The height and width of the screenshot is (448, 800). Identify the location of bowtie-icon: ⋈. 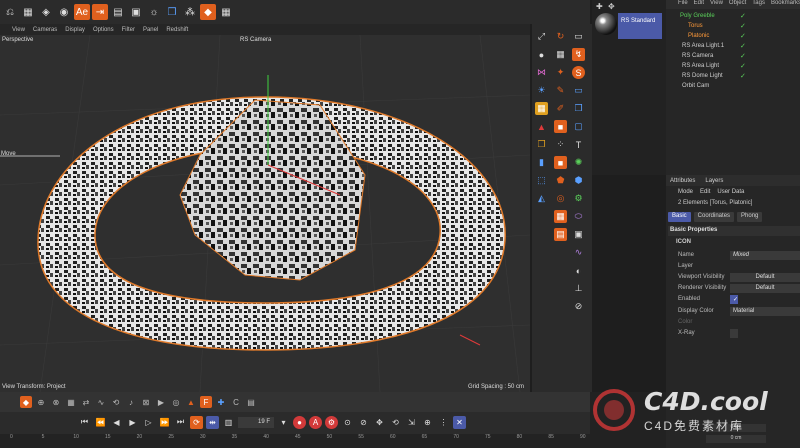
(541, 72).